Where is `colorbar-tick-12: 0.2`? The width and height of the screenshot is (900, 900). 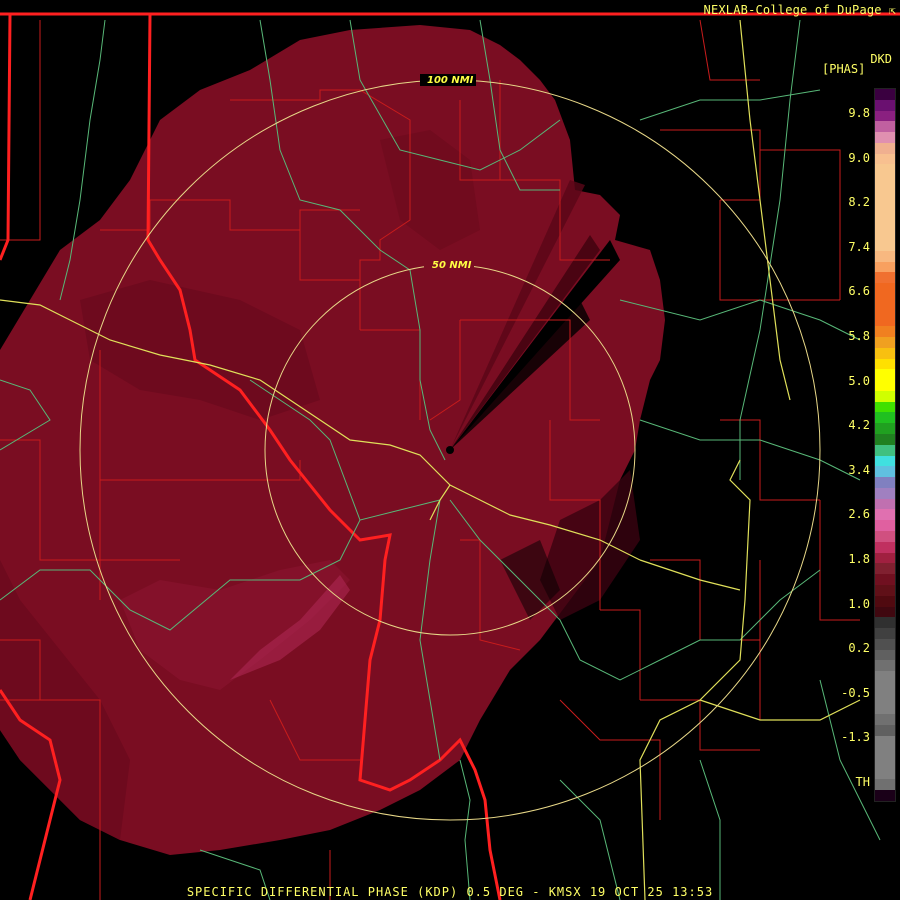 colorbar-tick-12: 0.2 is located at coordinates (859, 648).